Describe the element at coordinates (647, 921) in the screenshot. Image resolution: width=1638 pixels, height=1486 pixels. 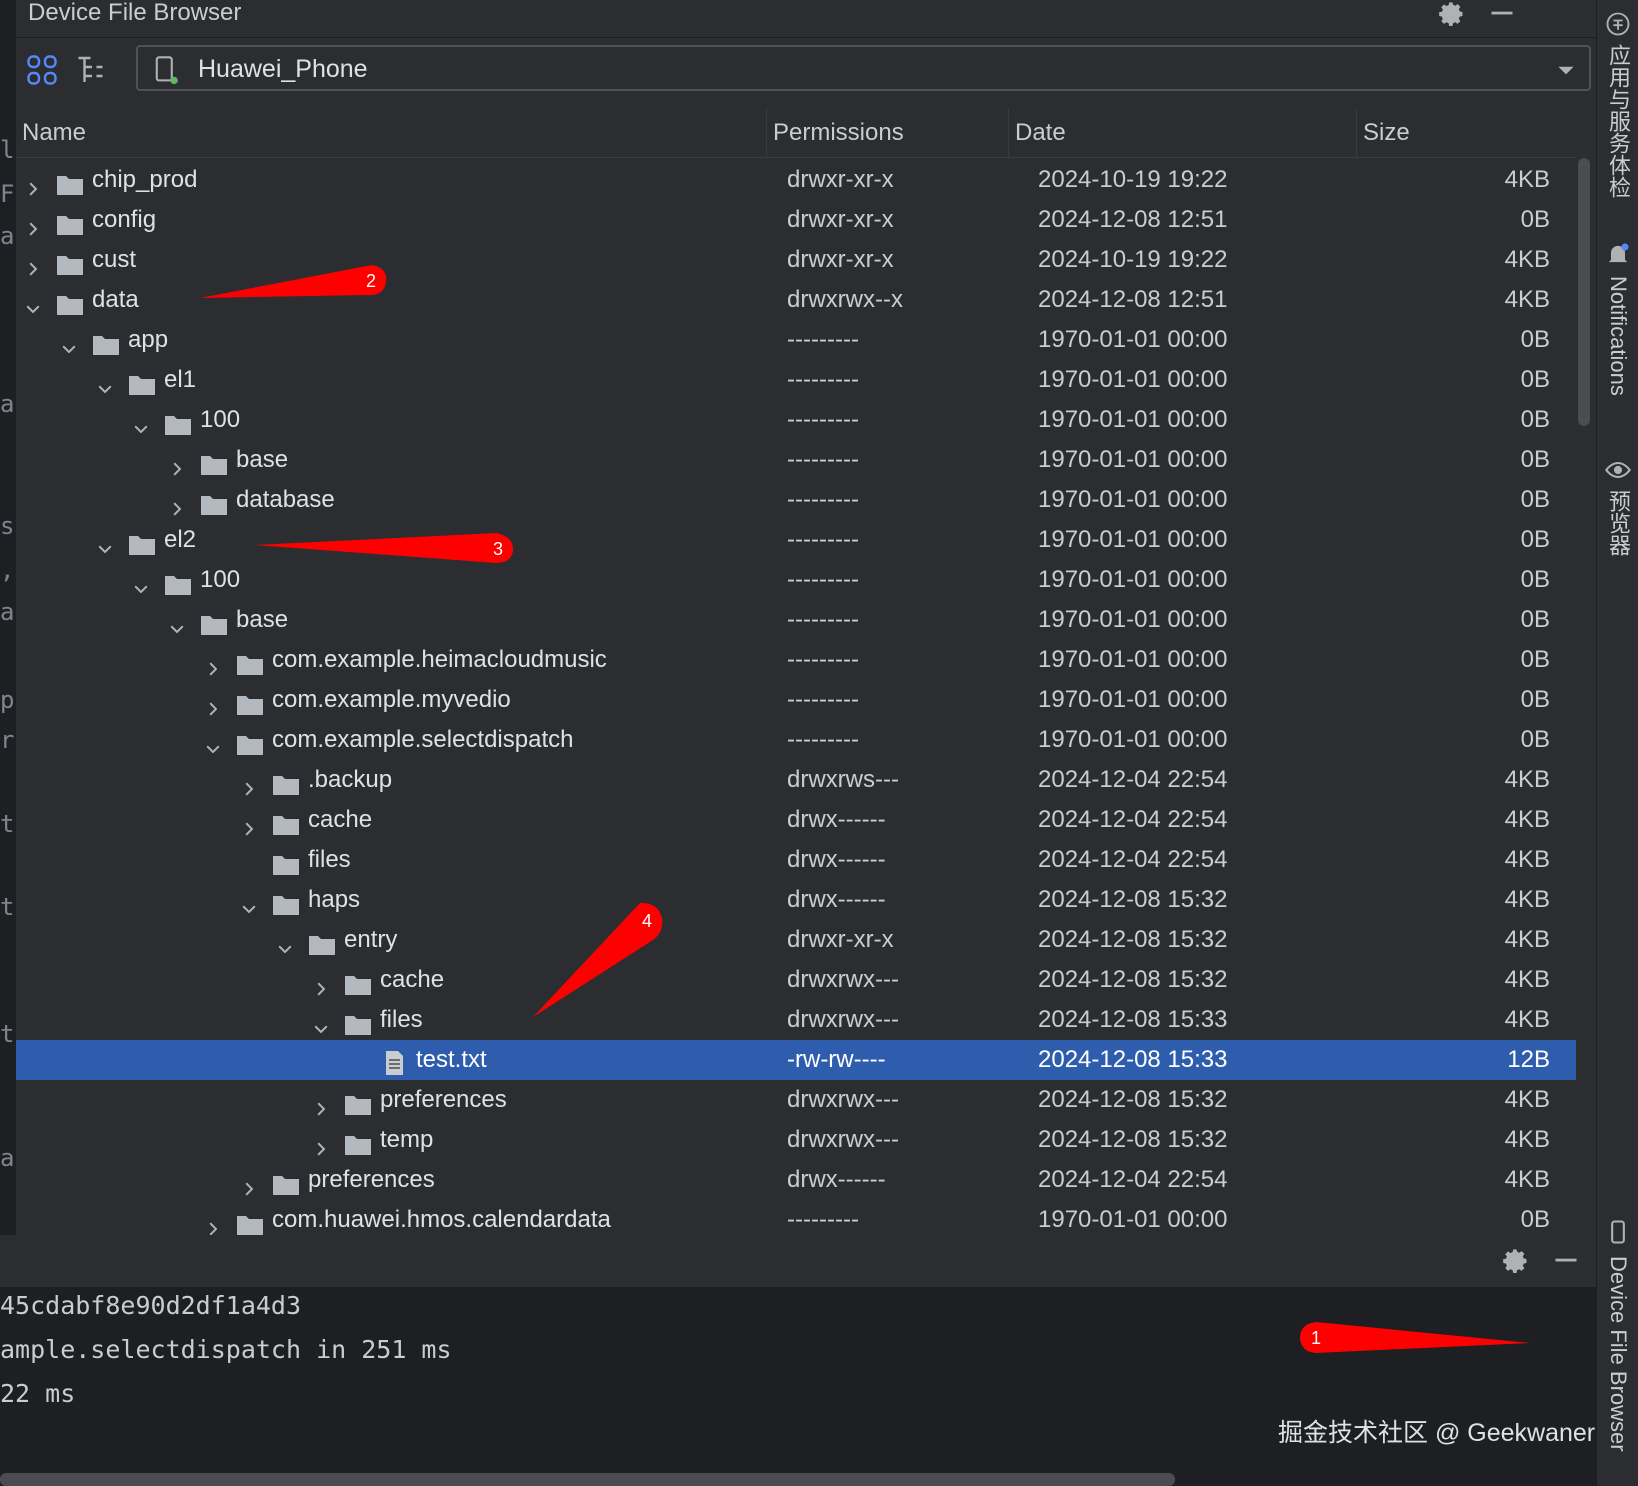
I see `annotation-label-4: 4` at that location.